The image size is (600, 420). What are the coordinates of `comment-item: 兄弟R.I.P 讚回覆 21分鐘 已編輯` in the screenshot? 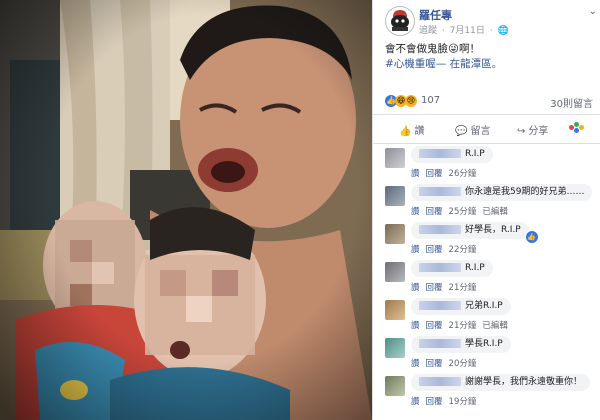 It's located at (491, 317).